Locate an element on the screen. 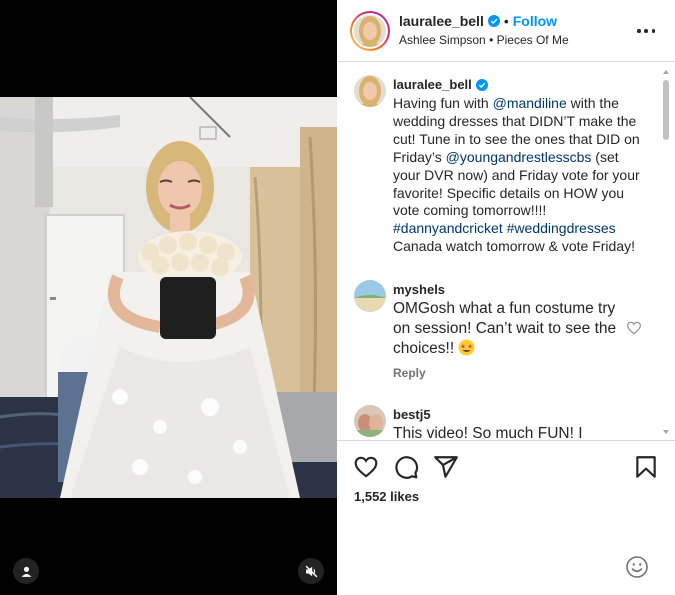  share-icon is located at coordinates (446, 467).